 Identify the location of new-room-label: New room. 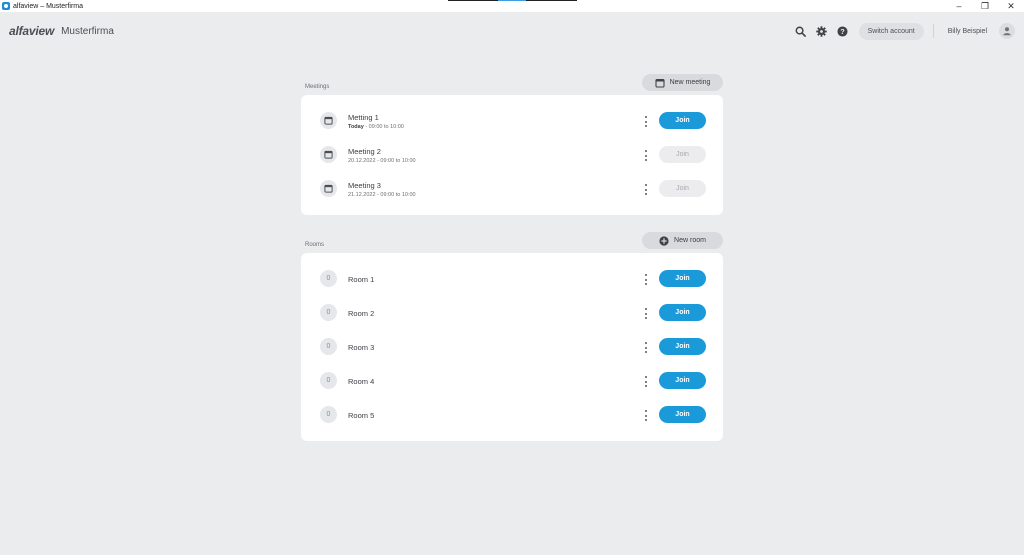
(690, 240).